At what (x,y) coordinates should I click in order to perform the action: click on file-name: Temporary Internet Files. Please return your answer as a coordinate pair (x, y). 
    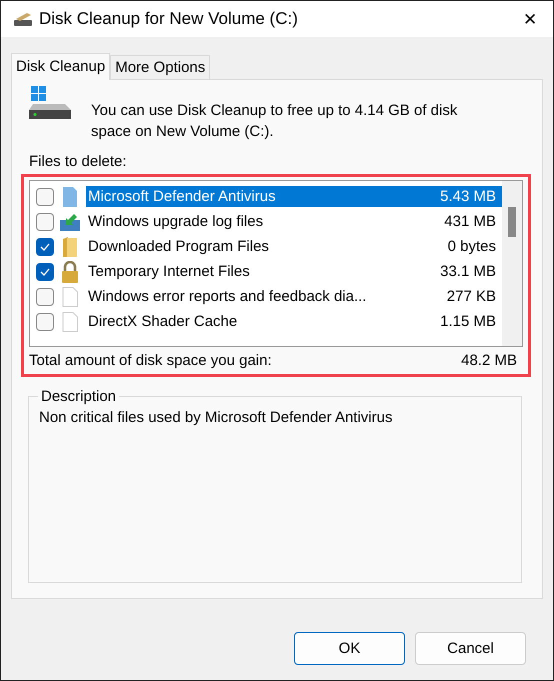
    Looking at the image, I should click on (169, 271).